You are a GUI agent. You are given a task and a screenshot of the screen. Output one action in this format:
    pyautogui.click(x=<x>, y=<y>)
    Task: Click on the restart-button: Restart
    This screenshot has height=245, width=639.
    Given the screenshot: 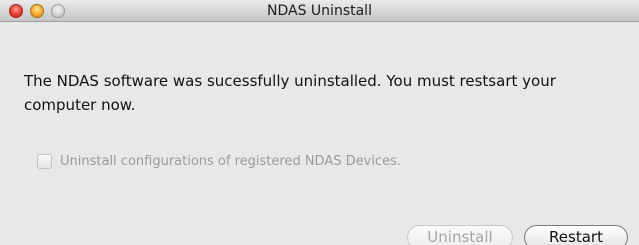 What is the action you would take?
    pyautogui.click(x=576, y=235)
    